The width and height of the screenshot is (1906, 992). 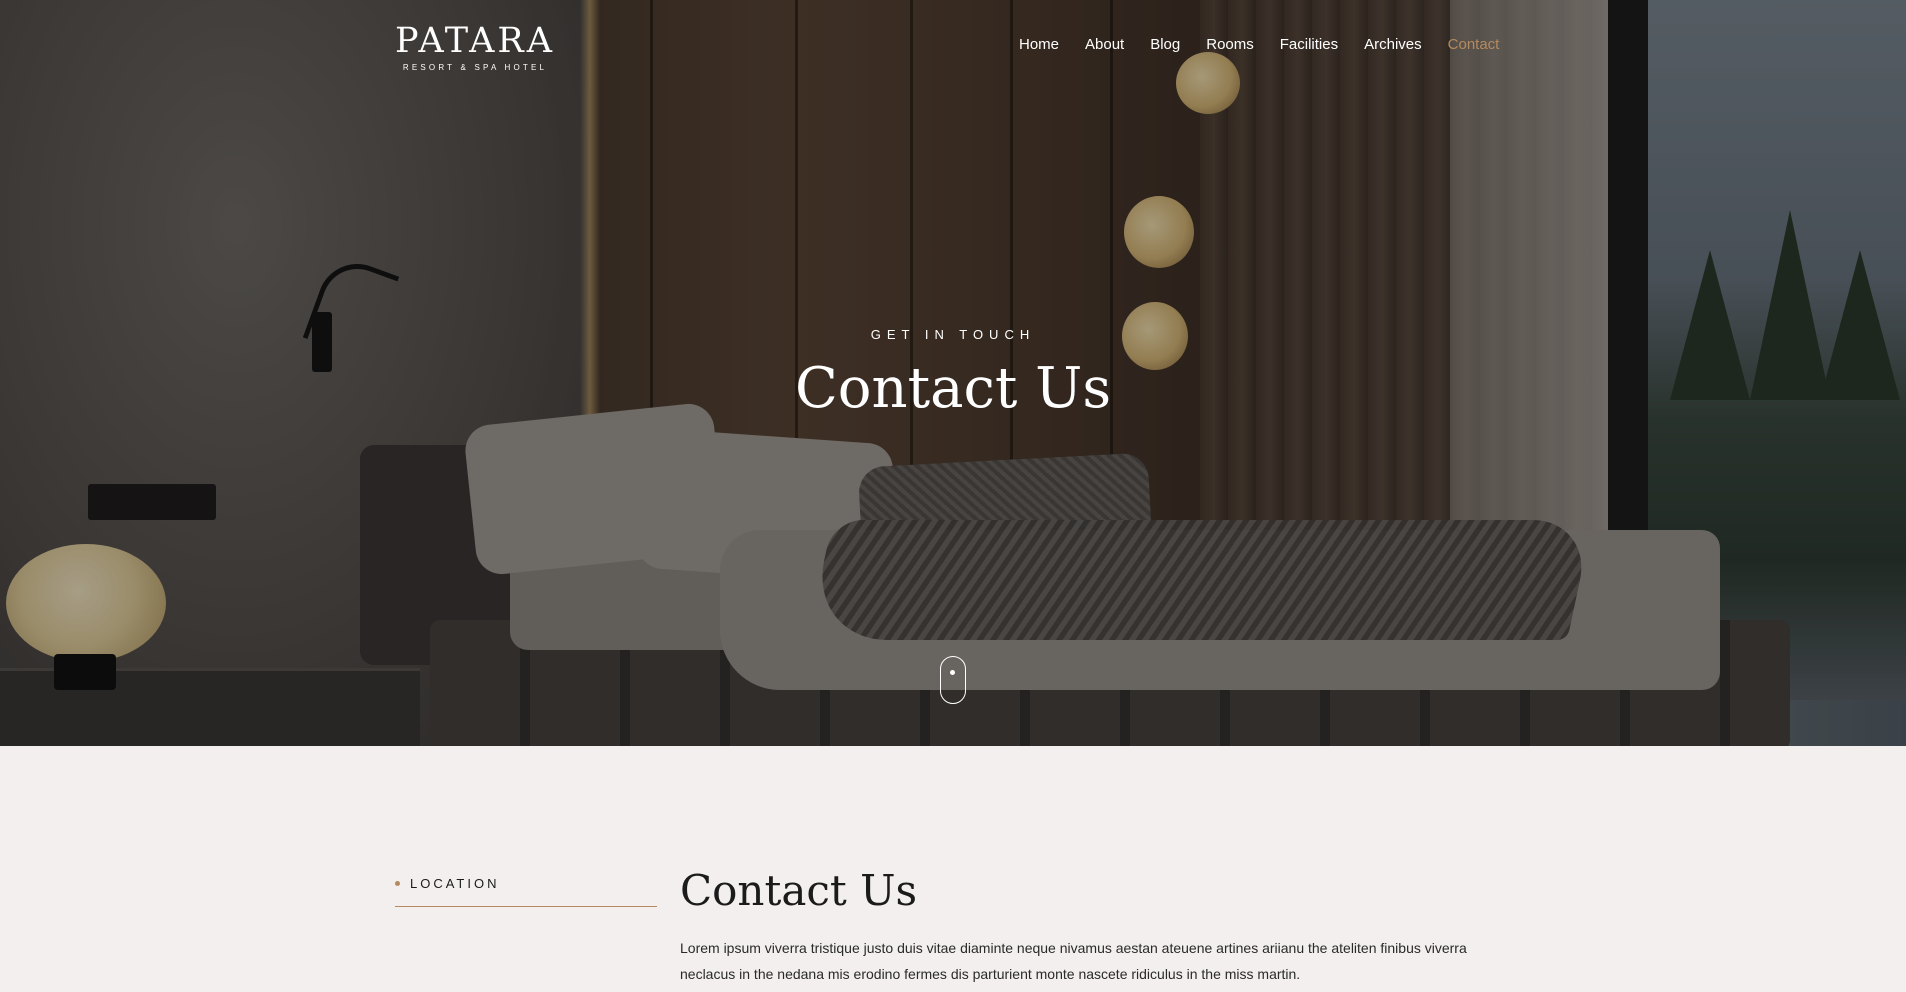 I want to click on nav-item-contact: Contact, so click(x=1474, y=44).